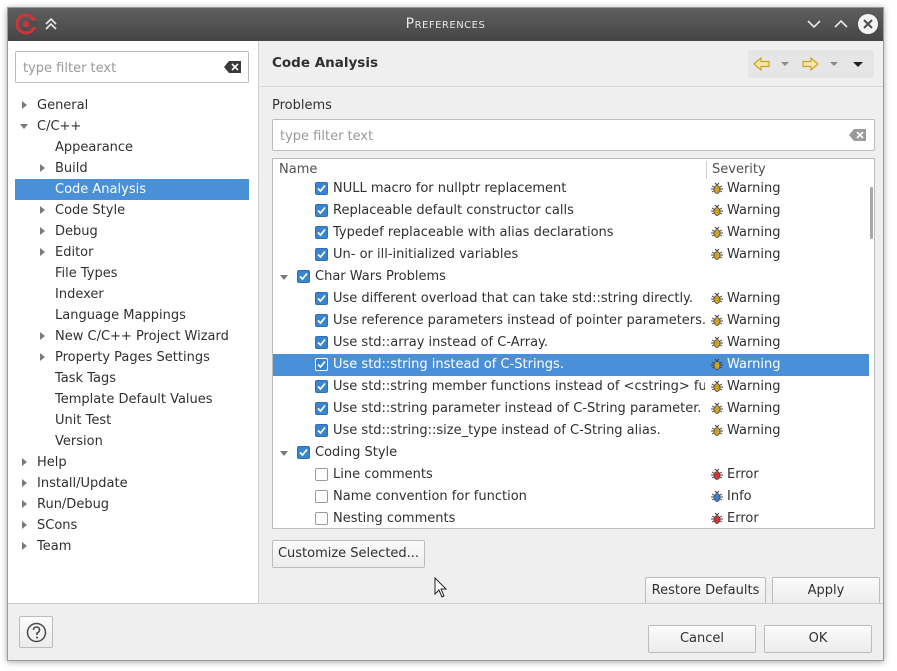 Image resolution: width=897 pixels, height=671 pixels. I want to click on help-button, so click(36, 632).